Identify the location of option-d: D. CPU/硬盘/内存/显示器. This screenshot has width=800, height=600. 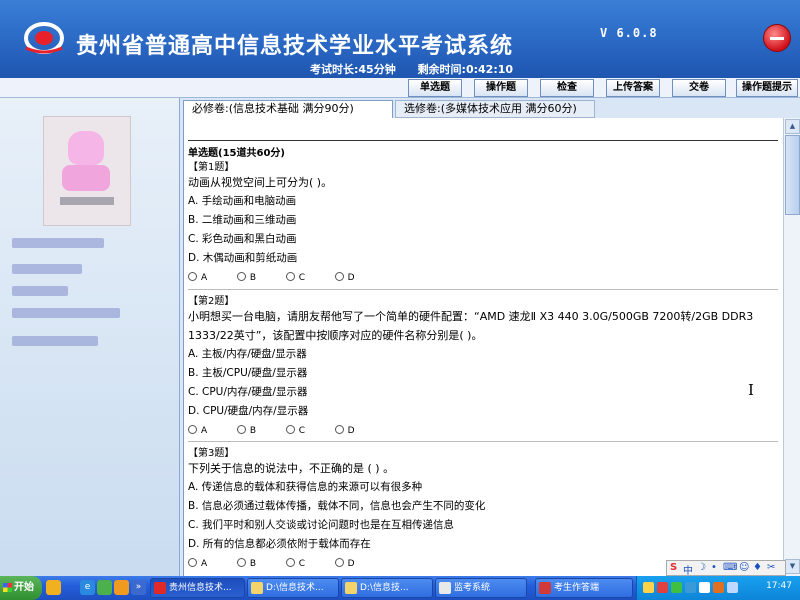
(248, 411).